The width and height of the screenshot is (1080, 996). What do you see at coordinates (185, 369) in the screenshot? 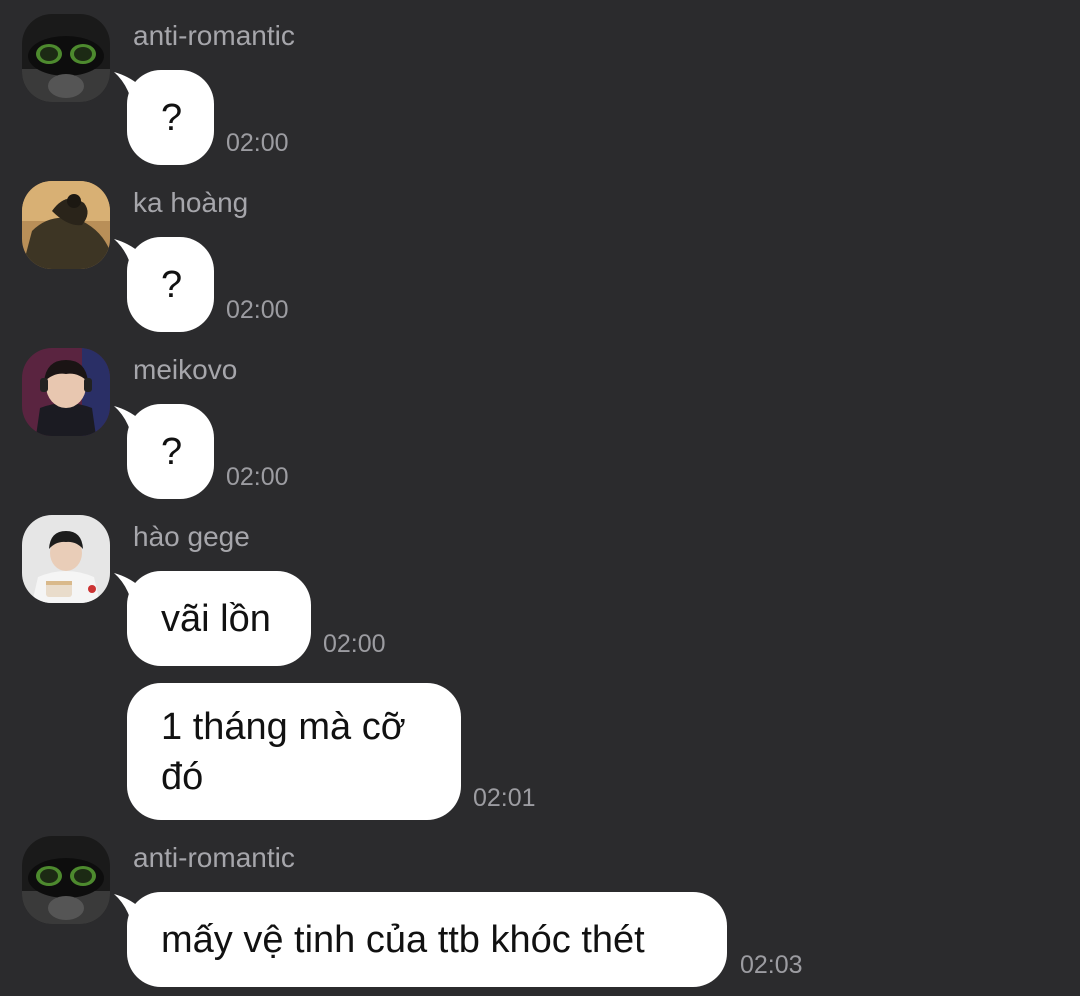
I see `sender-name: meikovo` at bounding box center [185, 369].